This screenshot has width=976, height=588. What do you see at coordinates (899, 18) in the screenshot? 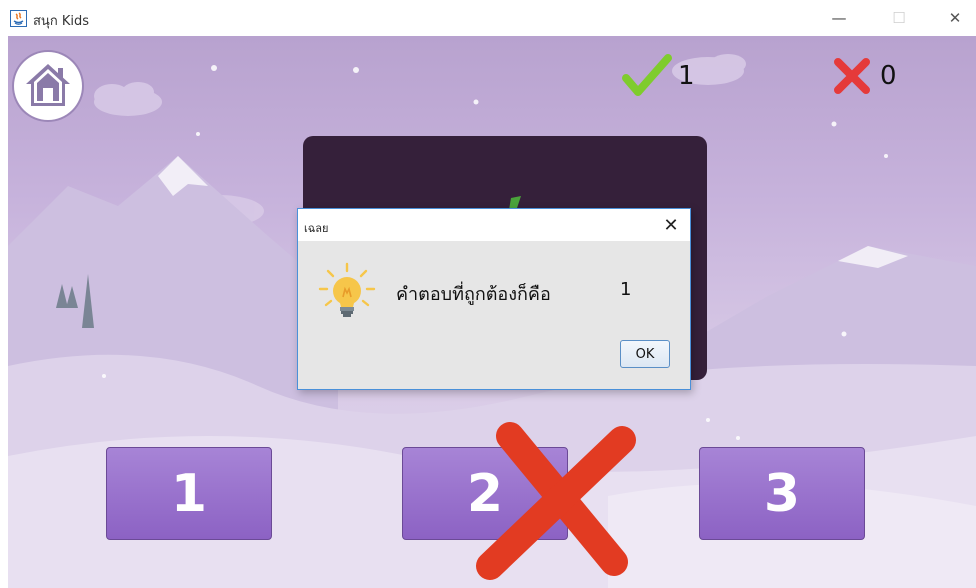
I see `maximize-button: ☐` at bounding box center [899, 18].